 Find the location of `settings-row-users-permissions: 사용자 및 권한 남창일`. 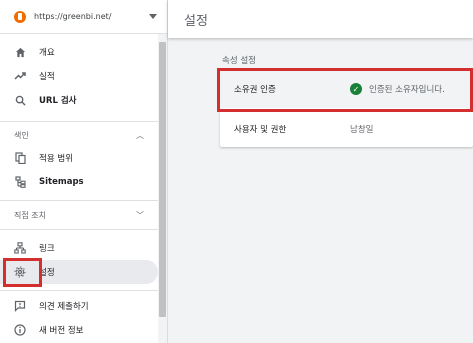

settings-row-users-permissions: 사용자 및 권한 남창일 is located at coordinates (346, 128).